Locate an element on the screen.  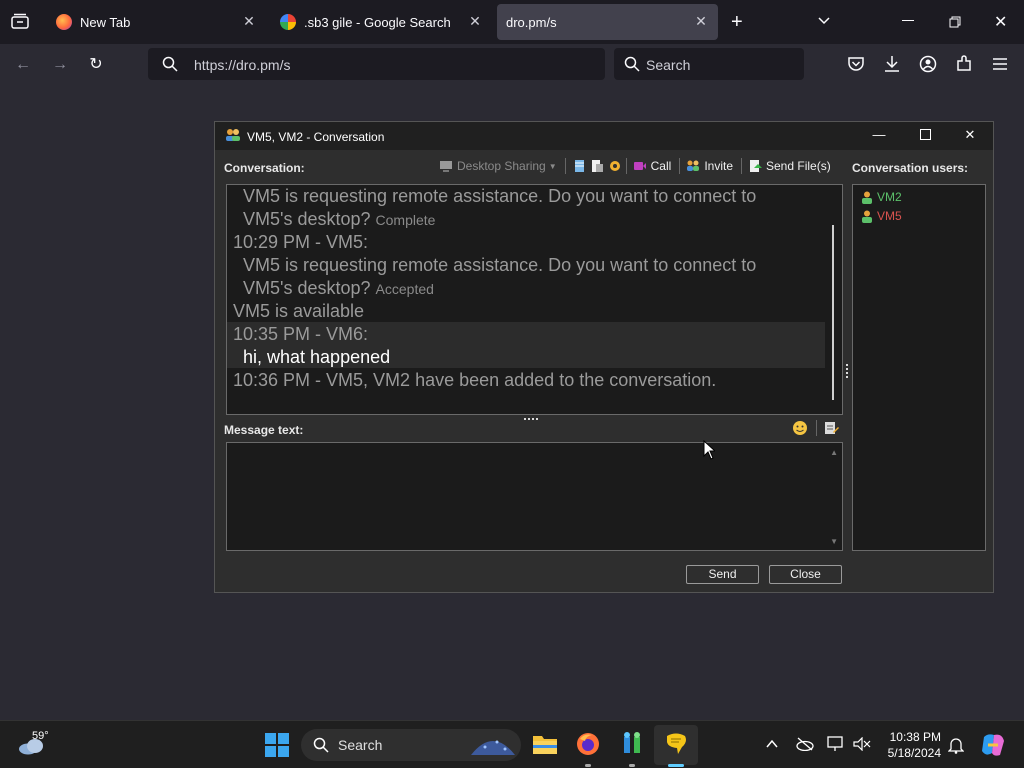
close-button: Close is located at coordinates (805, 574).